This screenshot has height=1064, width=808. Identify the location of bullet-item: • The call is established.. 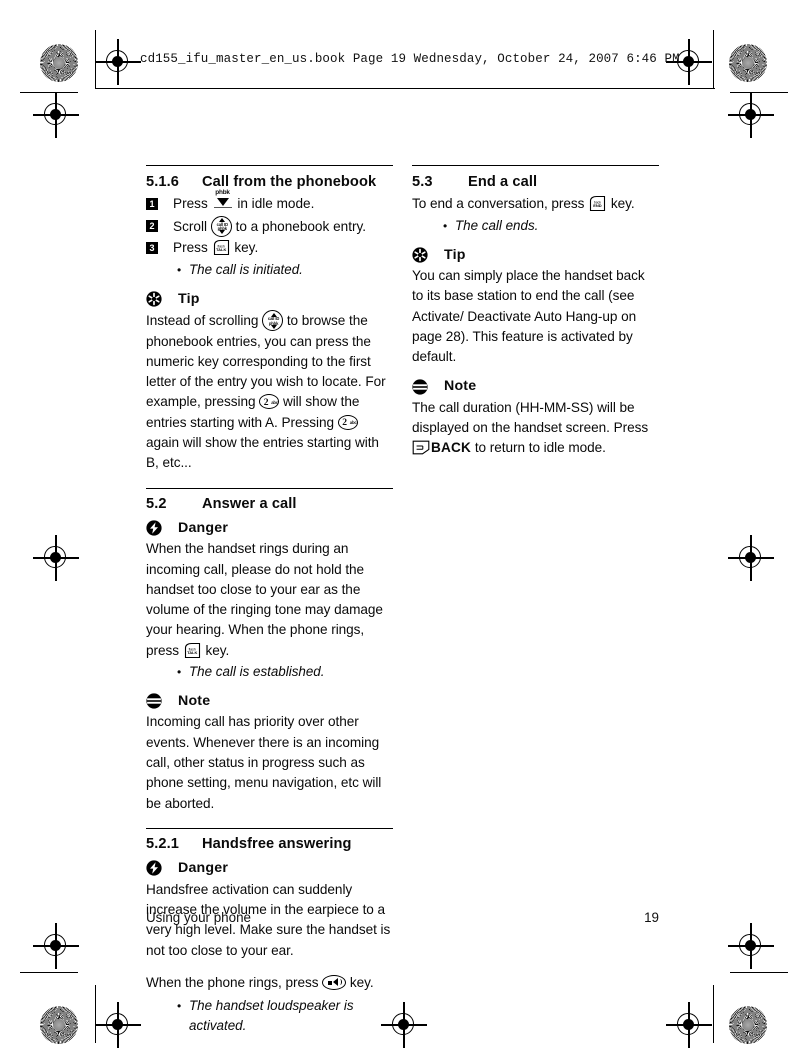
(269, 672).